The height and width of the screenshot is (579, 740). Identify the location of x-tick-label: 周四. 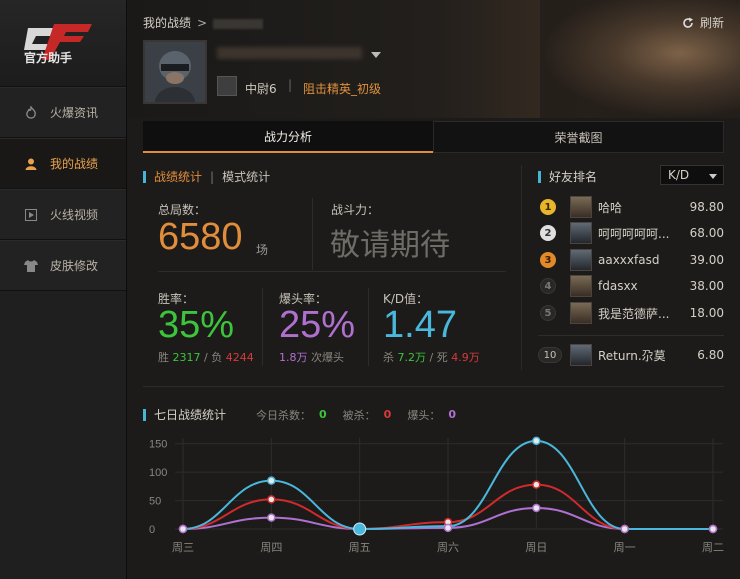
(271, 547).